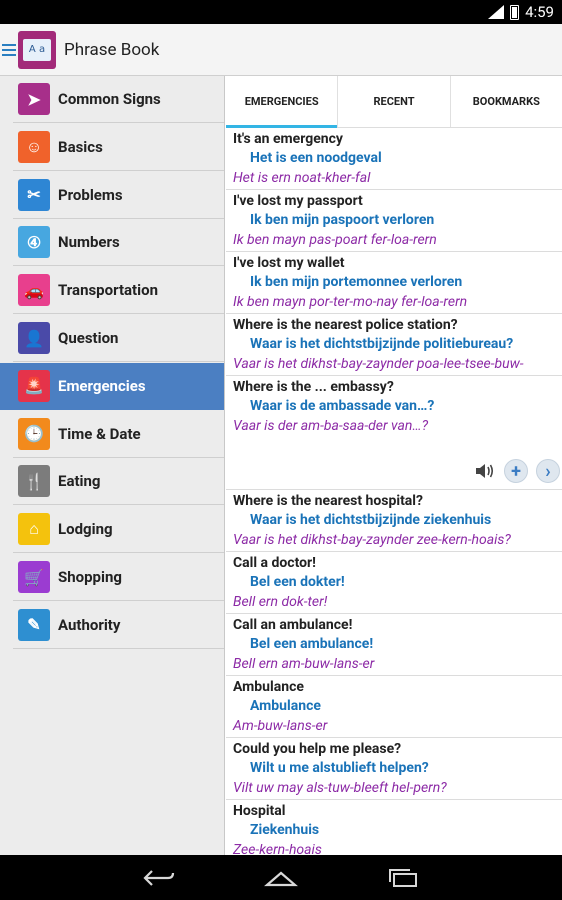 The image size is (562, 900). Describe the element at coordinates (89, 242) in the screenshot. I see `sidebar-item-label: Numbers` at that location.